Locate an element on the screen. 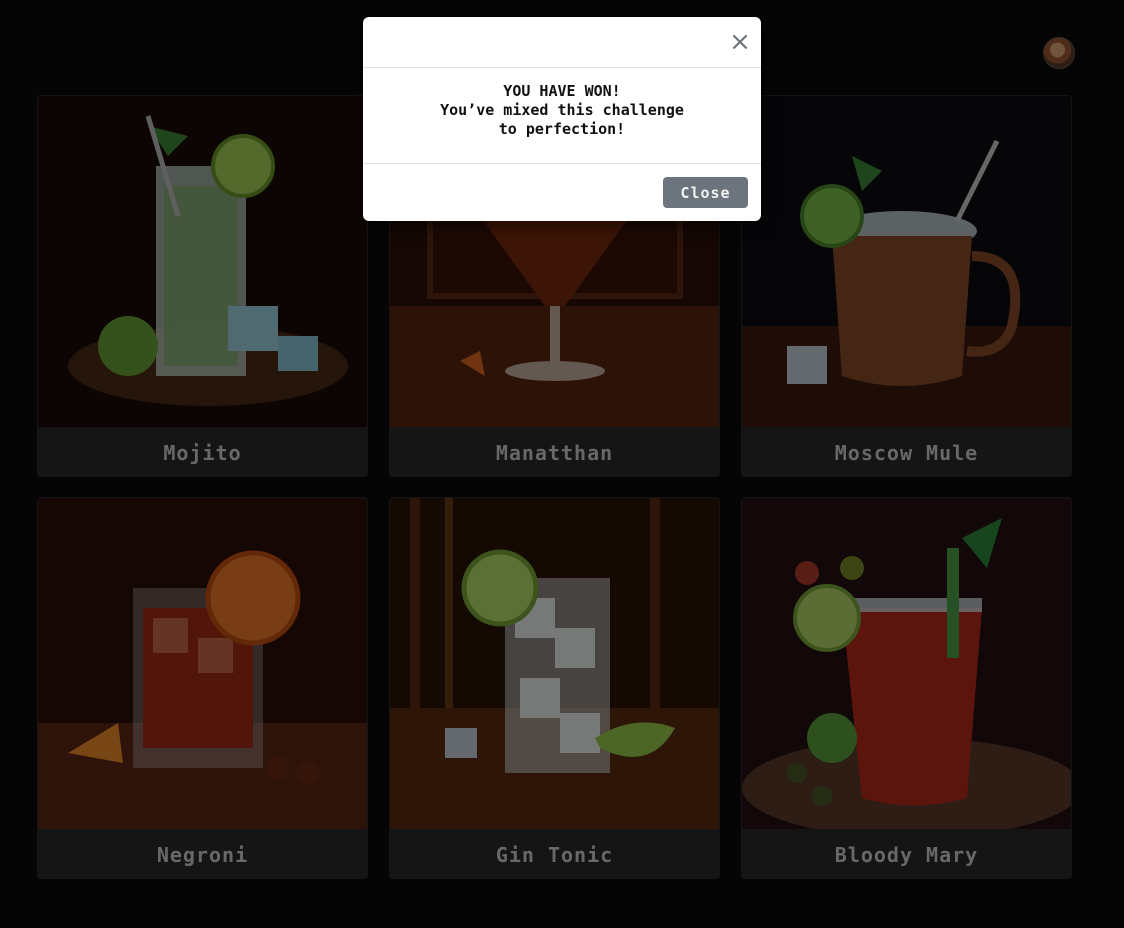 This screenshot has height=928, width=1124. cocktail-name: Bloody Mary is located at coordinates (906, 854).